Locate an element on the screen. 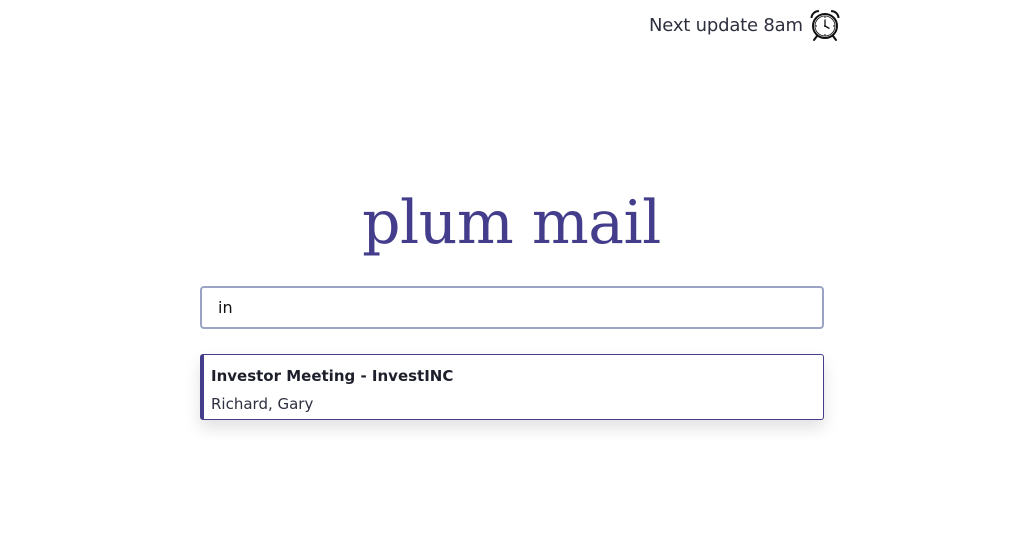 The width and height of the screenshot is (1023, 538). result-title: Investor Meeting - InvestINC is located at coordinates (332, 376).